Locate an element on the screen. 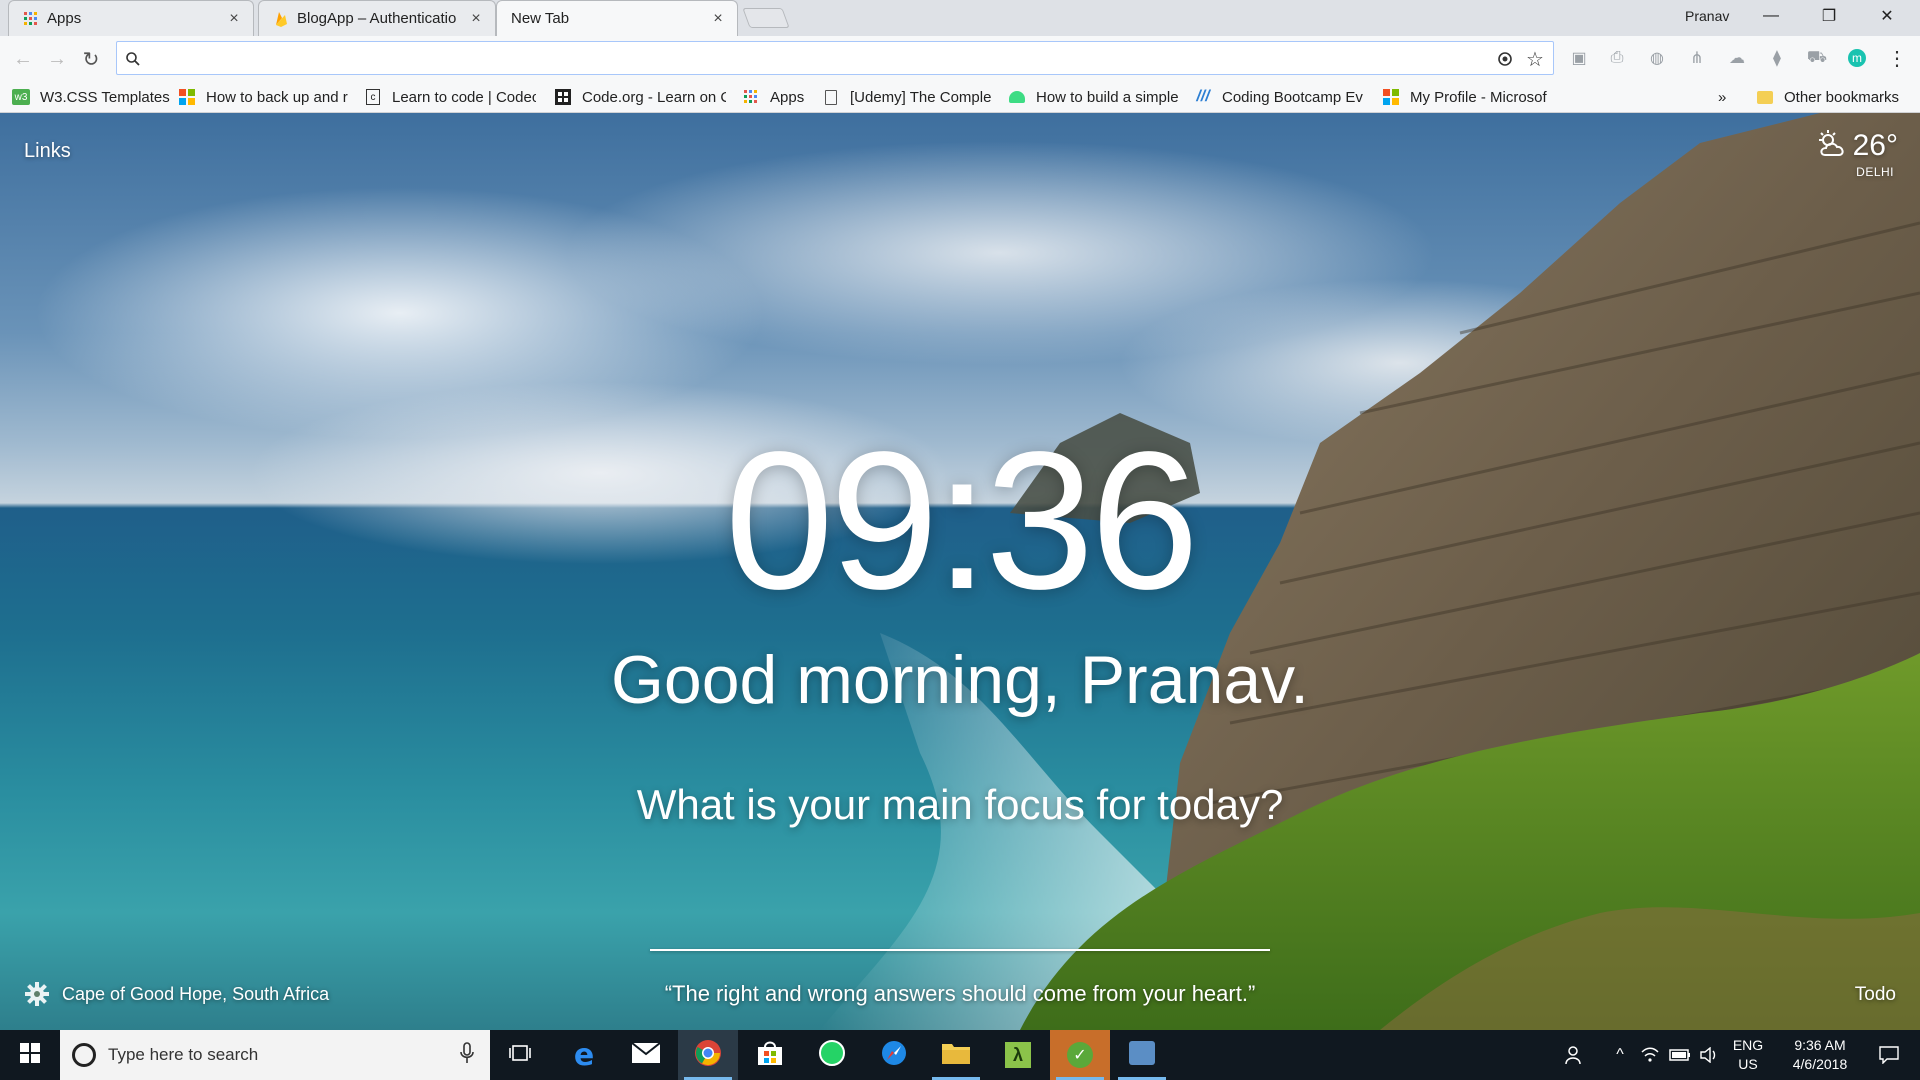 The image size is (1920, 1080). compass-icon is located at coordinates (894, 1055).